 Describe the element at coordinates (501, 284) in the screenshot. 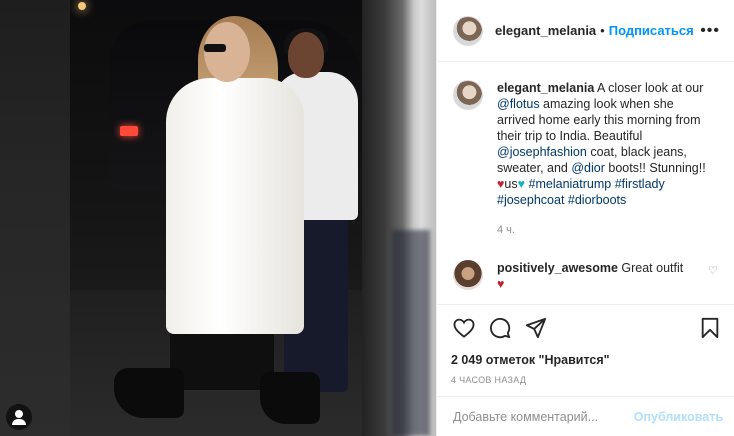

I see `comment-heart-emoji-icon: ♥` at that location.